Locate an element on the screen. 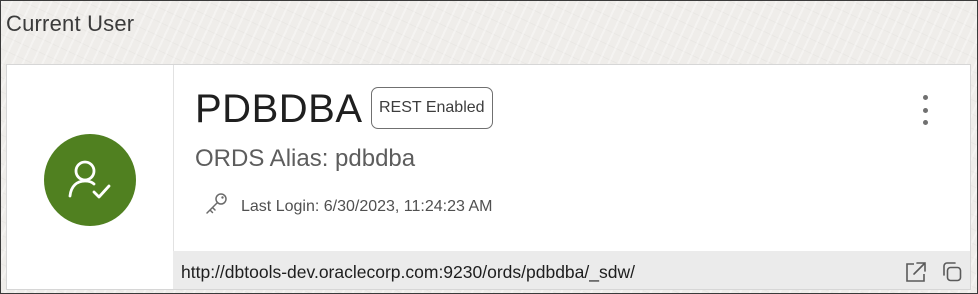  rest-enabled-badge: REST Enabled is located at coordinates (432, 108).